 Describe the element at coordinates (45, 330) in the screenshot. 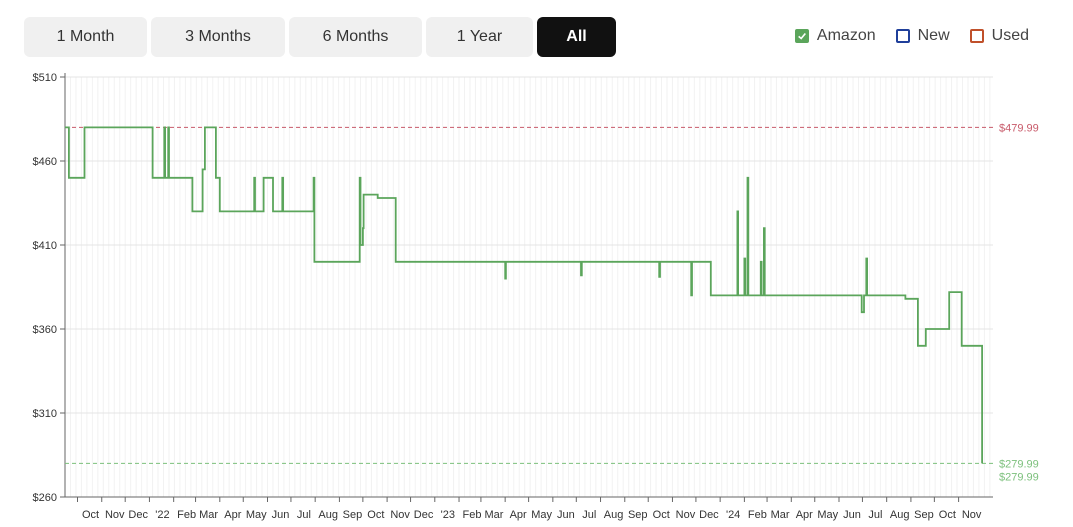

I see `y-tick-label: $360` at that location.